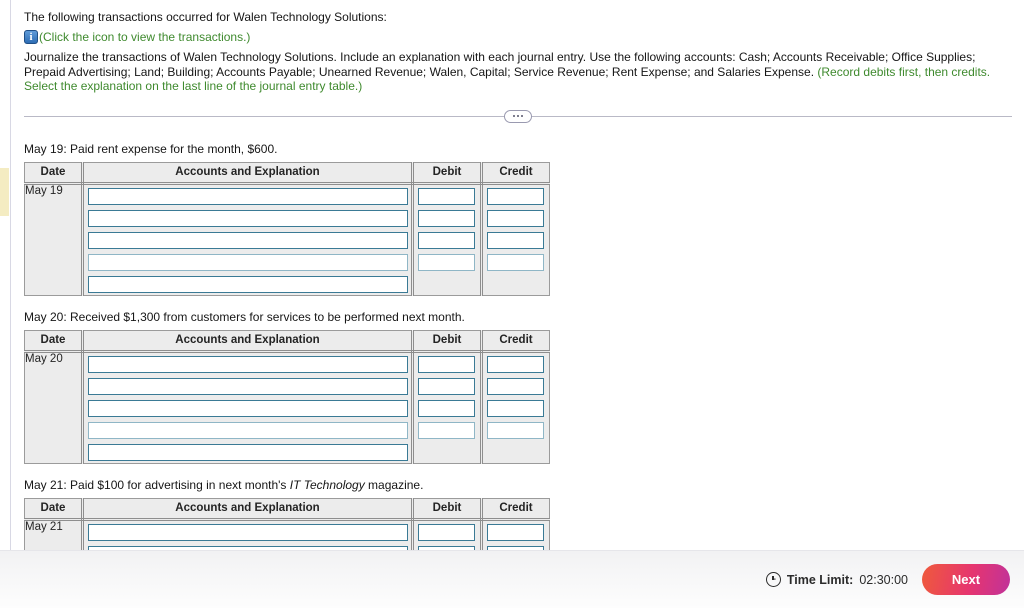 The image size is (1024, 608). I want to click on next-button: Next, so click(966, 579).